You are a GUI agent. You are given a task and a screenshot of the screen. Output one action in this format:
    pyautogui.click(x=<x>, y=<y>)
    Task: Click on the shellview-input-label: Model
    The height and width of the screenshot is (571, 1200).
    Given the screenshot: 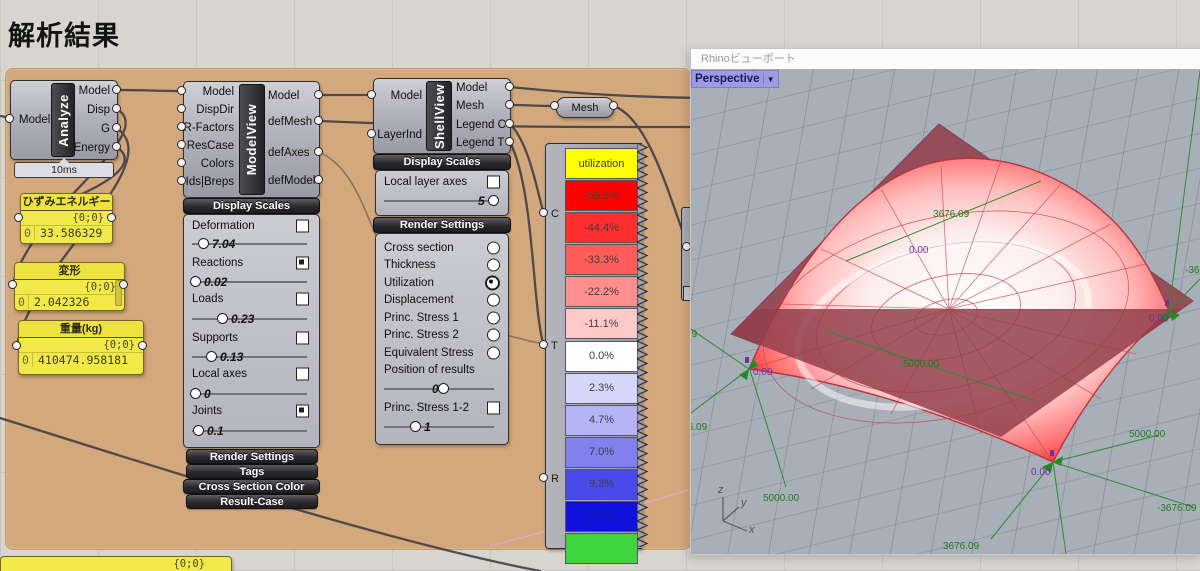 What is the action you would take?
    pyautogui.click(x=406, y=96)
    